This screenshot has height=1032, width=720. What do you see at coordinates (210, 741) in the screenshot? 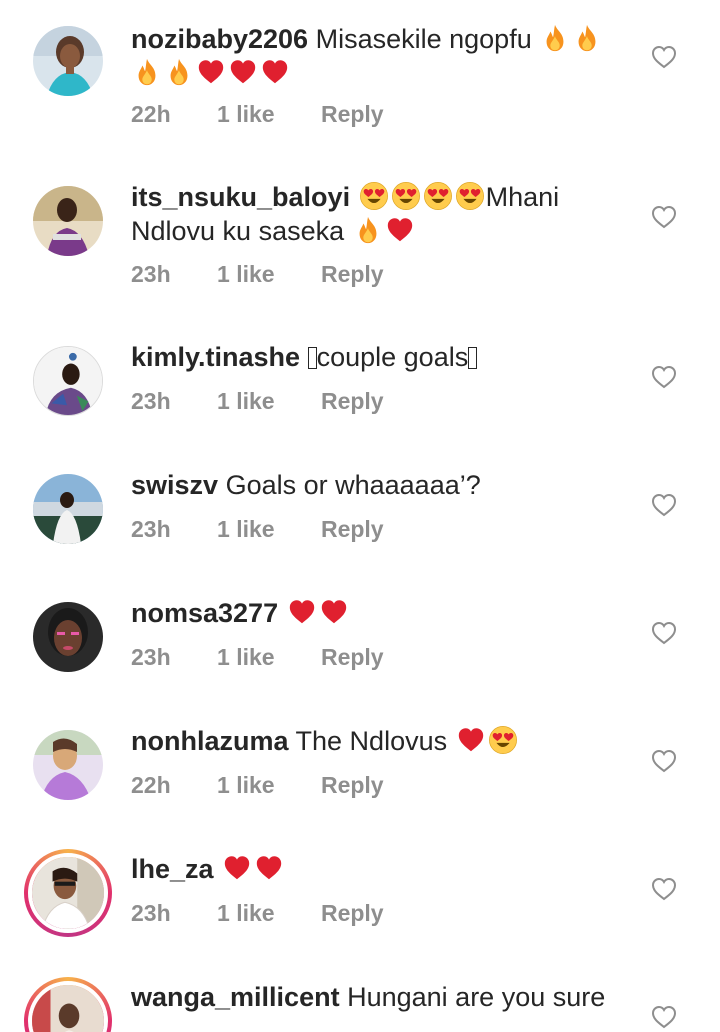
I see `comment-username: nonhlazuma` at bounding box center [210, 741].